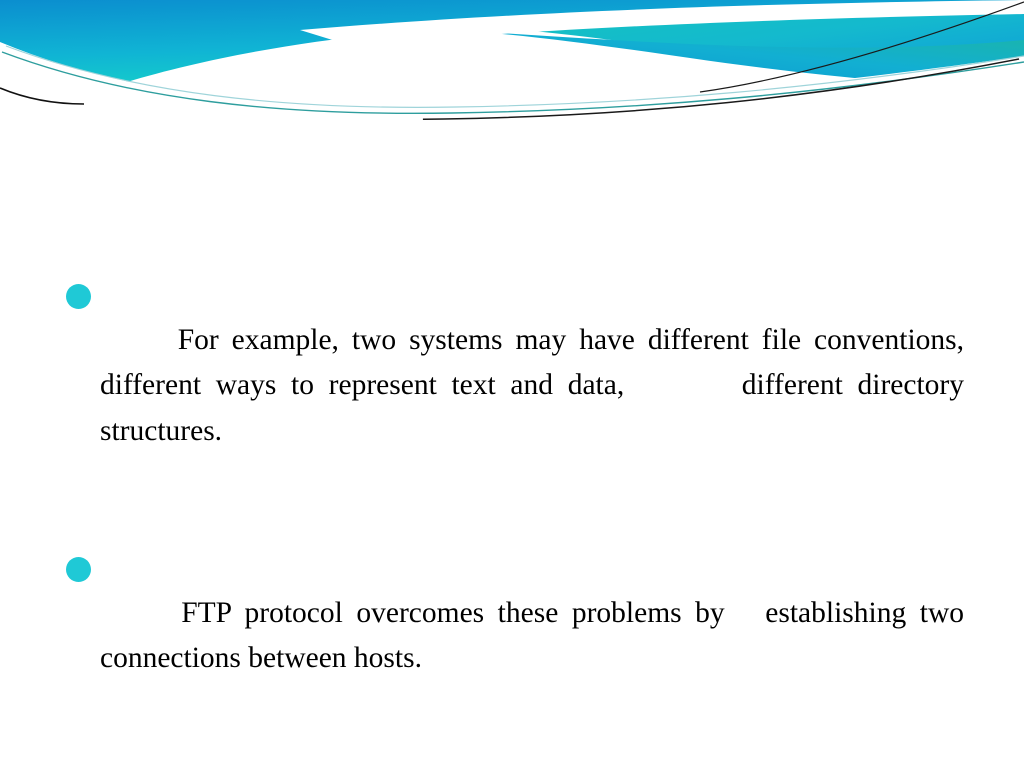 The width and height of the screenshot is (1024, 768). What do you see at coordinates (662, 23) in the screenshot?
I see `wave-white-ribbon-upper` at bounding box center [662, 23].